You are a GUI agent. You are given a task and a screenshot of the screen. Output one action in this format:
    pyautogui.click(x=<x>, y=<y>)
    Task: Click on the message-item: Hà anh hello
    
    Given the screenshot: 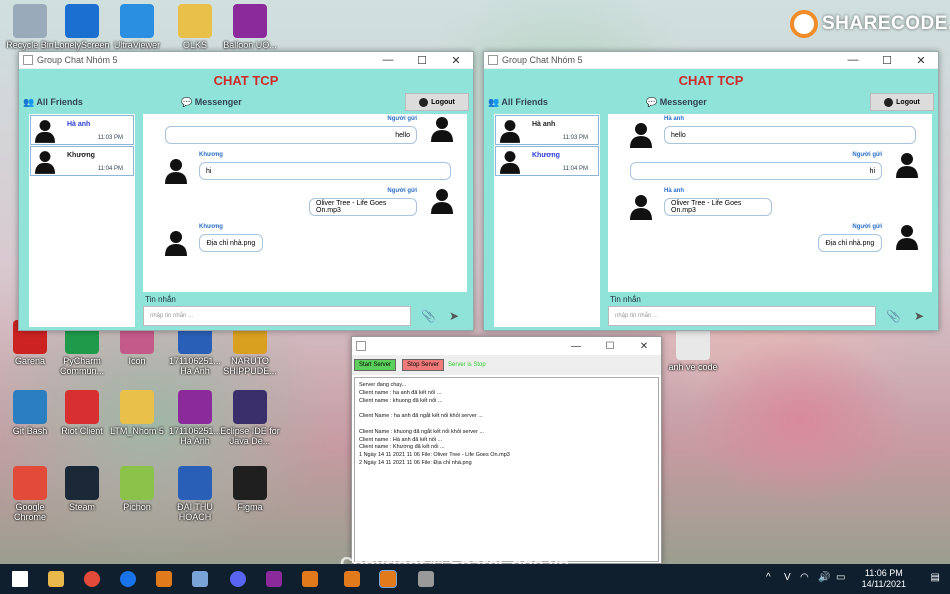 What is the action you would take?
    pyautogui.click(x=770, y=133)
    